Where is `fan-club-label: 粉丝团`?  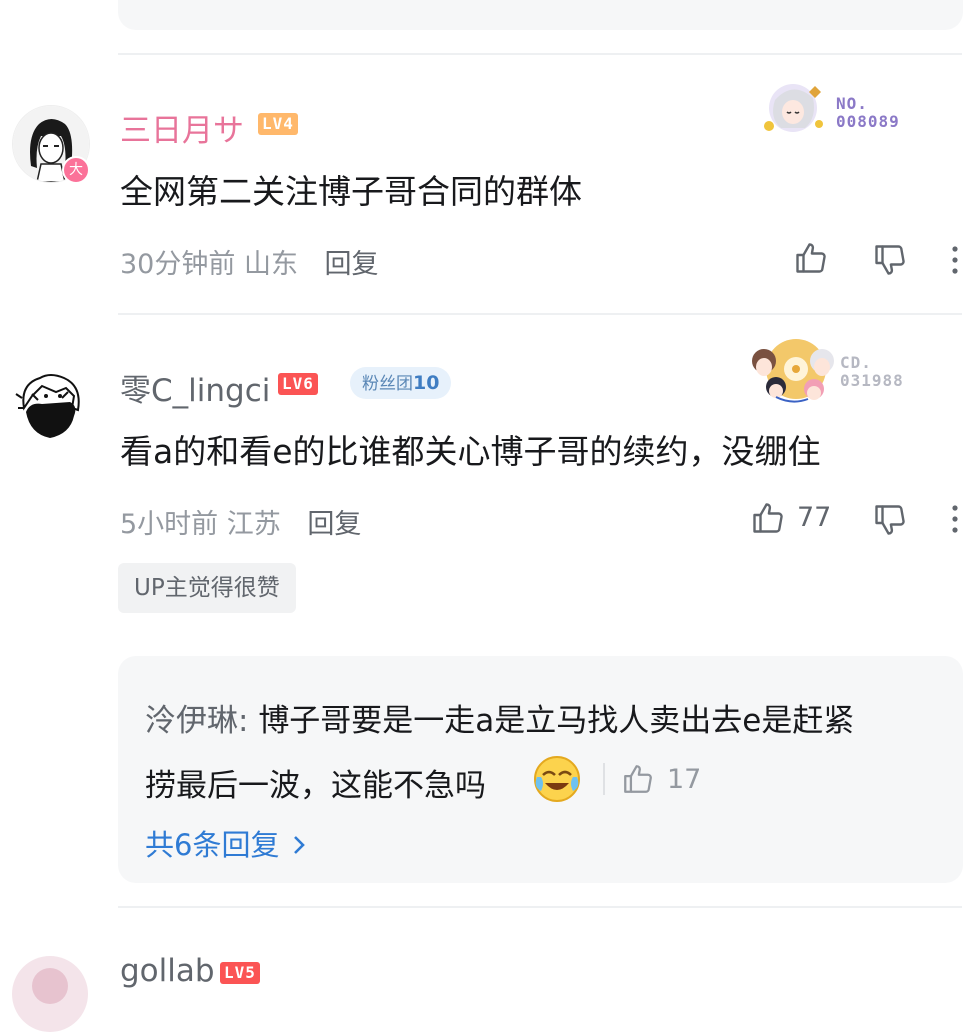
fan-club-label: 粉丝团 is located at coordinates (387, 384).